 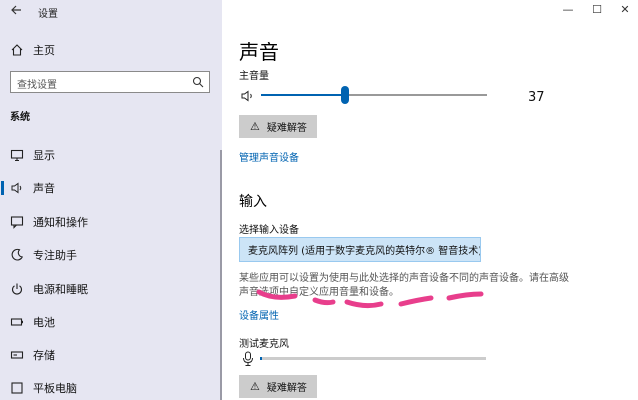 What do you see at coordinates (17, 388) in the screenshot?
I see `tablet-icon` at bounding box center [17, 388].